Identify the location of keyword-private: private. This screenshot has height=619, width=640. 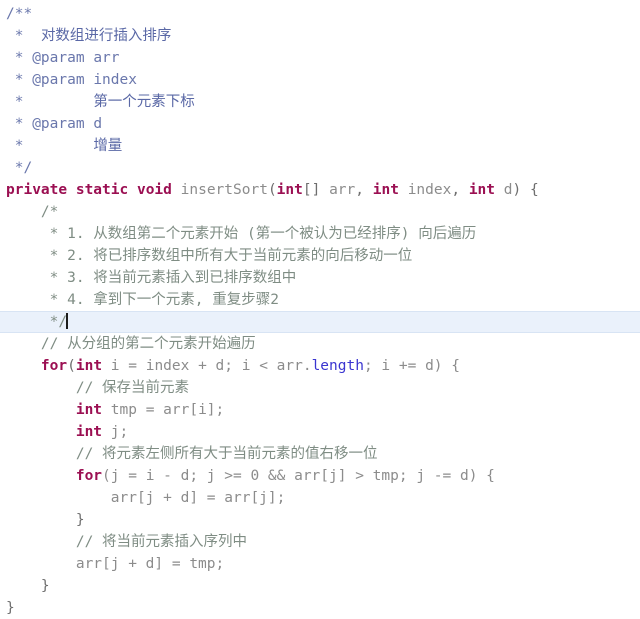
(37, 190).